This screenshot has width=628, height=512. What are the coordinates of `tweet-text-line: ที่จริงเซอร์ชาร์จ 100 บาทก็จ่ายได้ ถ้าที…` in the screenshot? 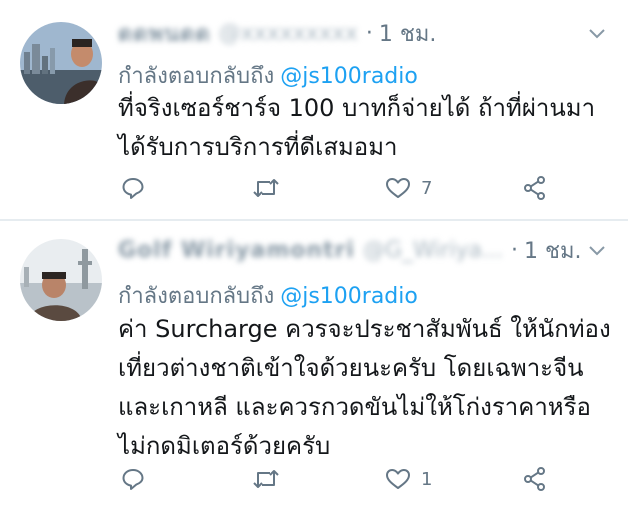 It's located at (357, 108).